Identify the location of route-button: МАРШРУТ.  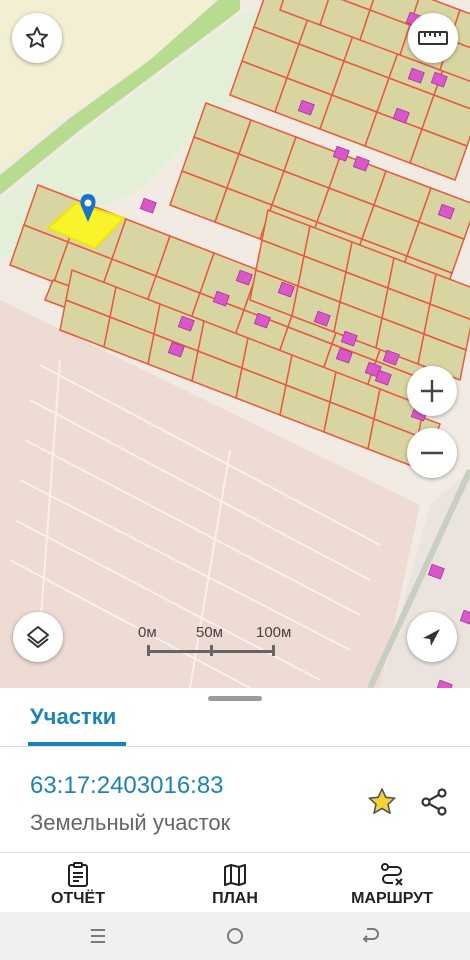
(392, 884).